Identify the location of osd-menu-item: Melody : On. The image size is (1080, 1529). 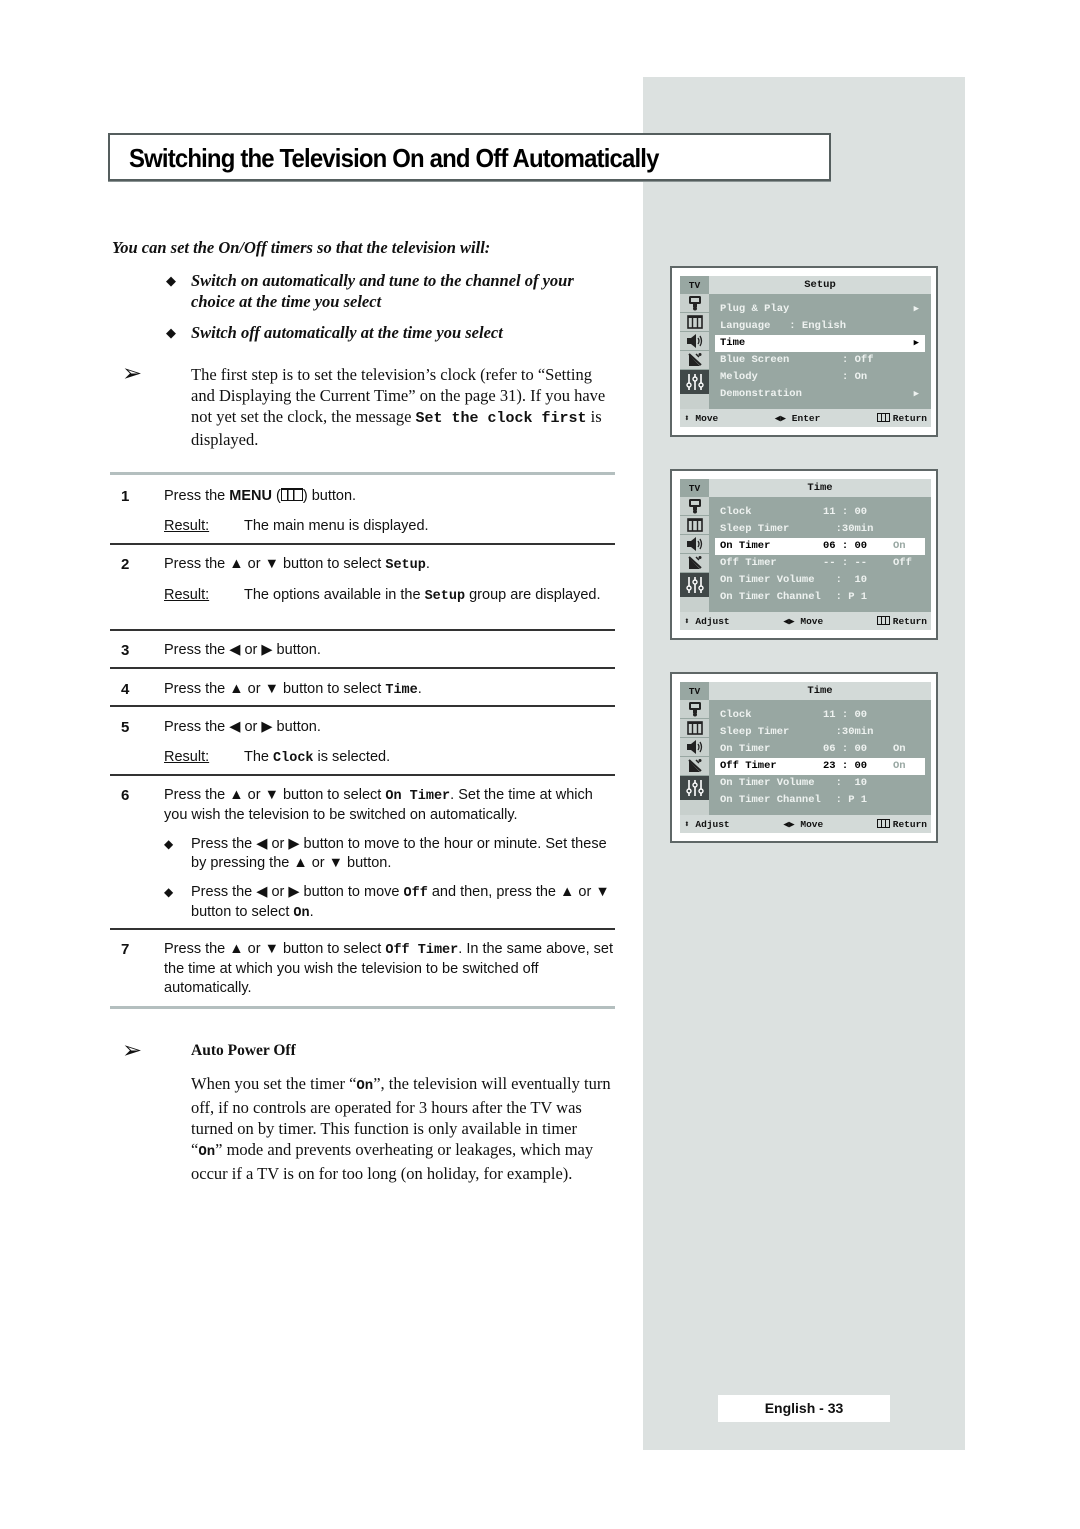
(820, 377).